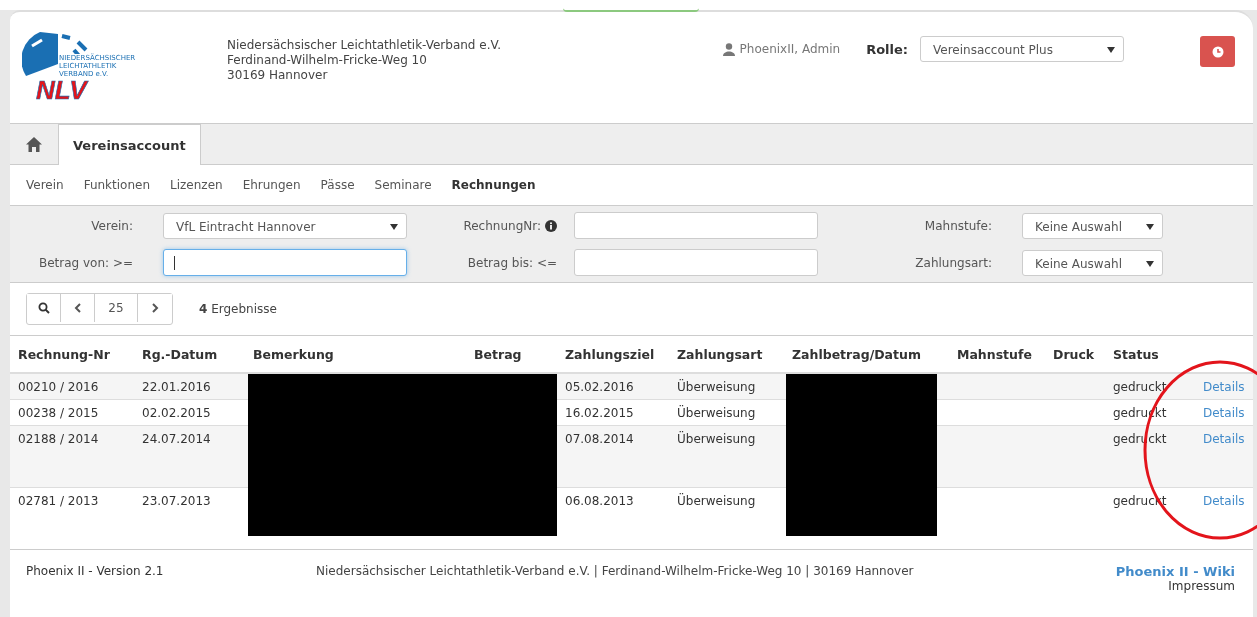 The height and width of the screenshot is (617, 1257). Describe the element at coordinates (129, 144) in the screenshot. I see `tab: Vereinsaccount` at that location.